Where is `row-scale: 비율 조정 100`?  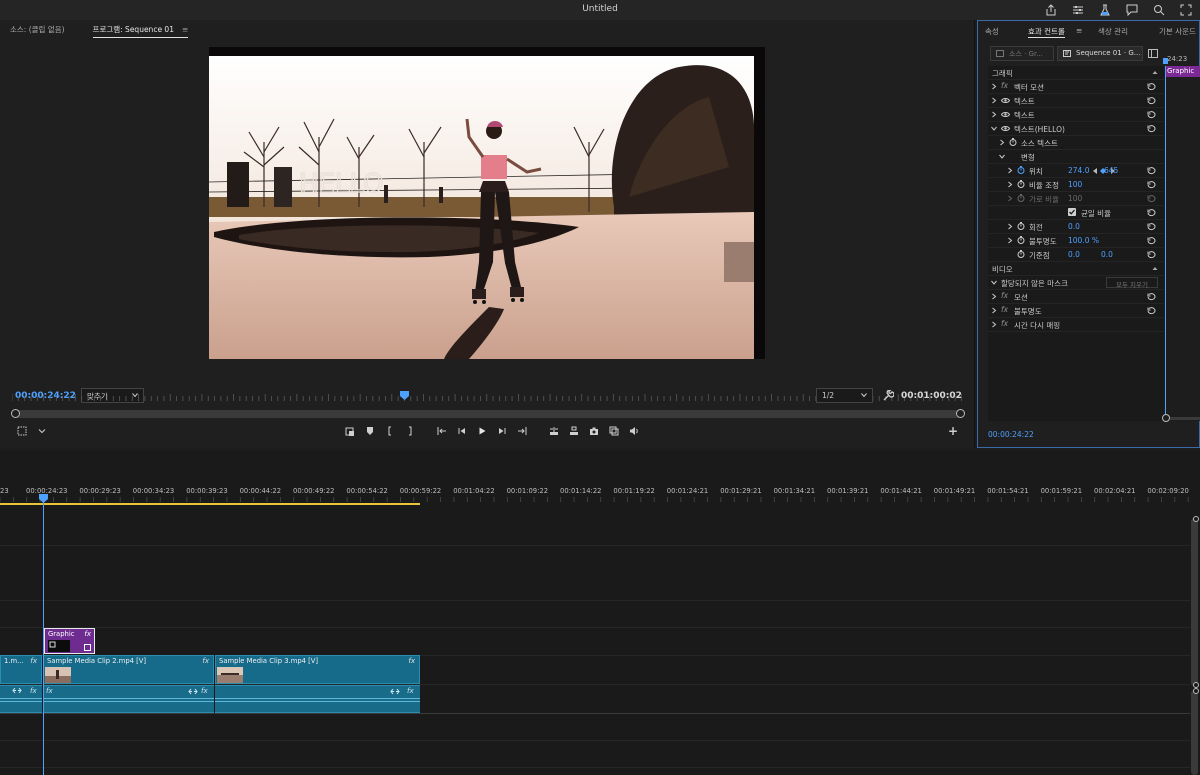 row-scale: 비율 조정 100 is located at coordinates (1076, 185).